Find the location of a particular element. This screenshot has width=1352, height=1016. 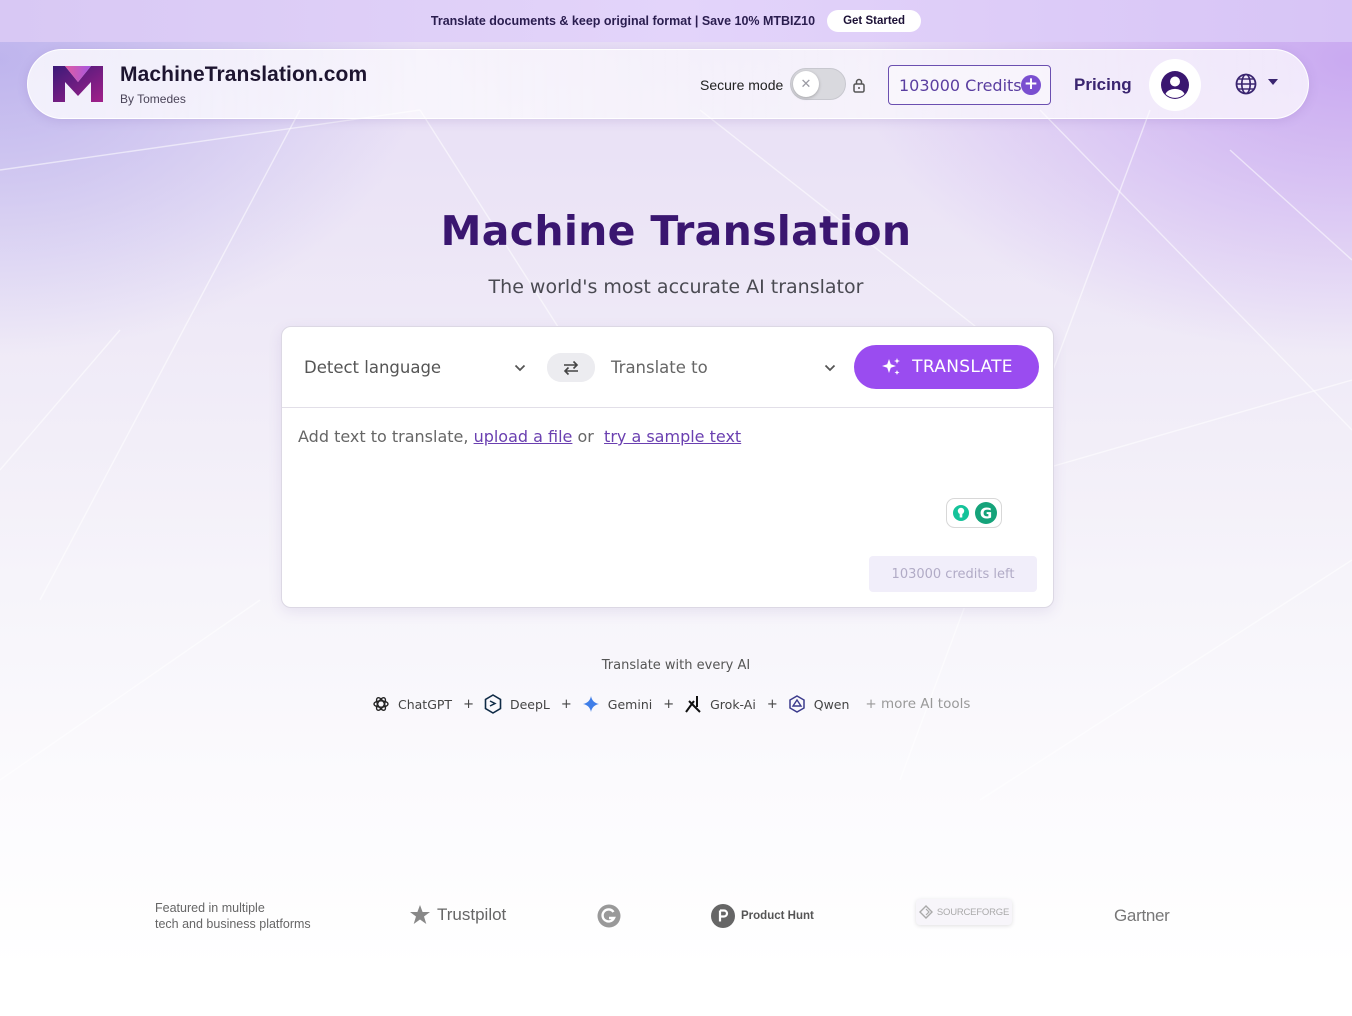

get-started-button: Get Started is located at coordinates (874, 21).